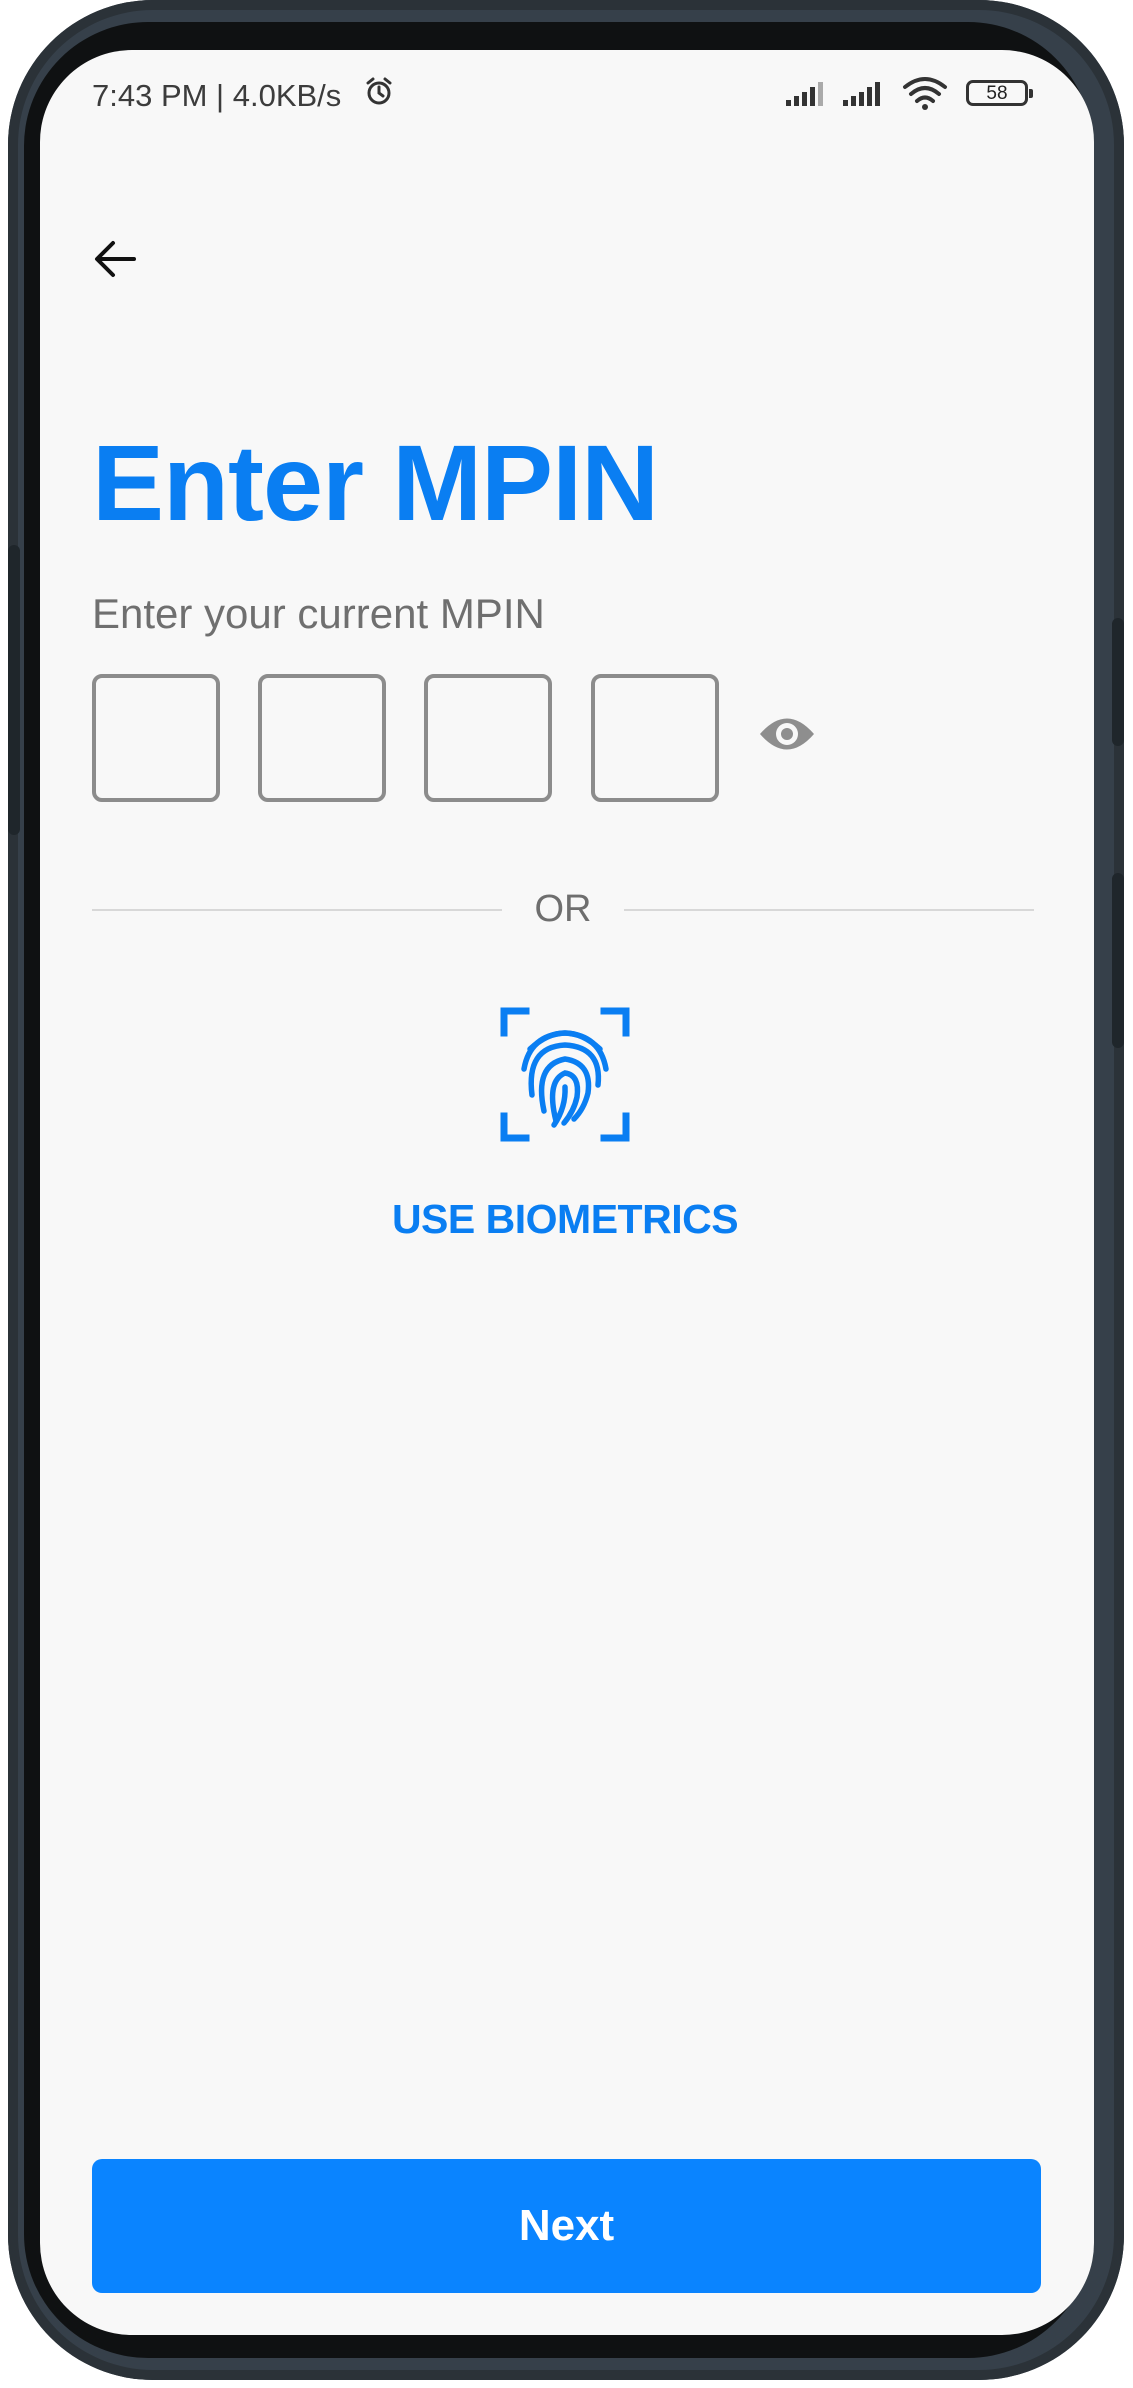 The width and height of the screenshot is (1133, 2388). Describe the element at coordinates (565, 1219) in the screenshot. I see `use-biometrics-link: USE BIOMETRICS` at that location.